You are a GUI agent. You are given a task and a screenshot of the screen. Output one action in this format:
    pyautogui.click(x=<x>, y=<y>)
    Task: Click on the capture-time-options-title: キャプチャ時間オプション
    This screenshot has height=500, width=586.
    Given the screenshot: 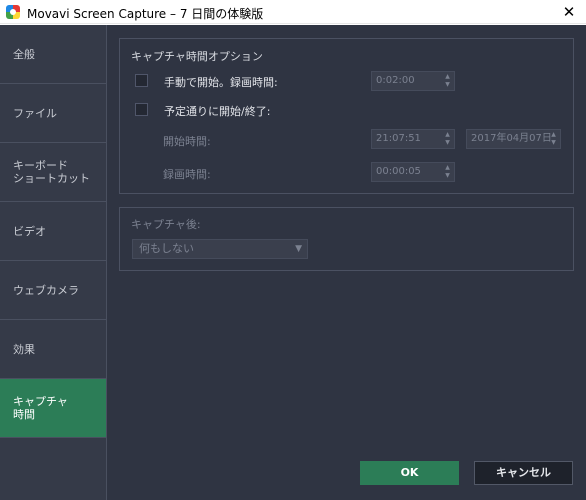 What is the action you would take?
    pyautogui.click(x=197, y=56)
    